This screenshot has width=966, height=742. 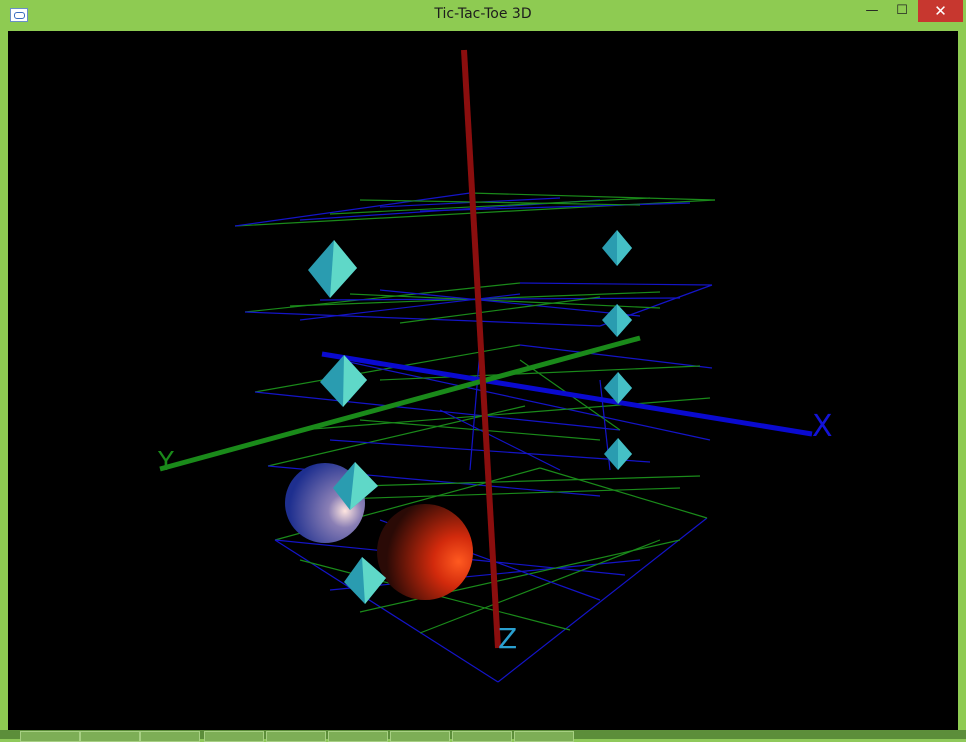 I want to click on window-title: Tic-Tac-Toe 3D, so click(x=483, y=14).